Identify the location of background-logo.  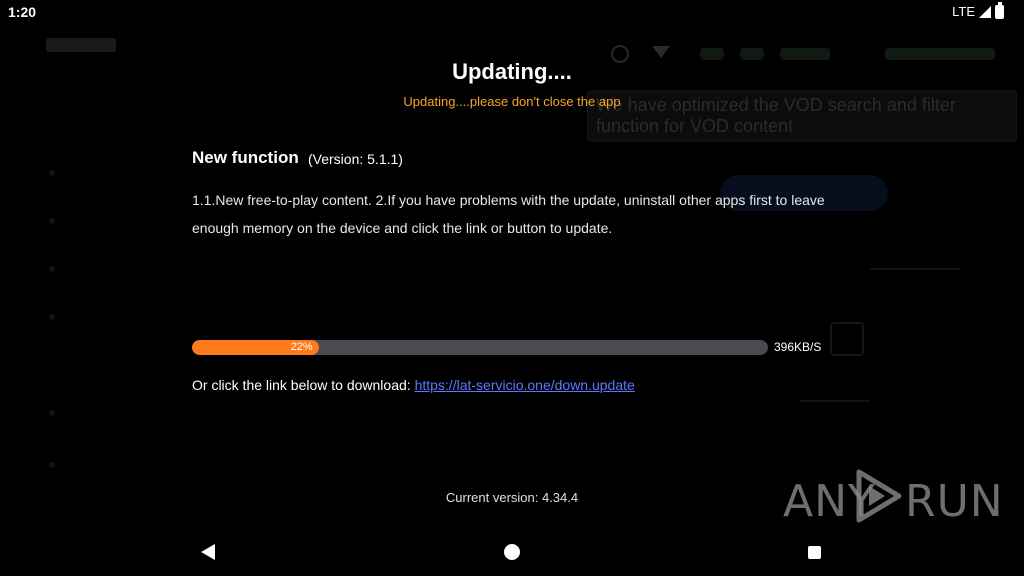
(81, 45).